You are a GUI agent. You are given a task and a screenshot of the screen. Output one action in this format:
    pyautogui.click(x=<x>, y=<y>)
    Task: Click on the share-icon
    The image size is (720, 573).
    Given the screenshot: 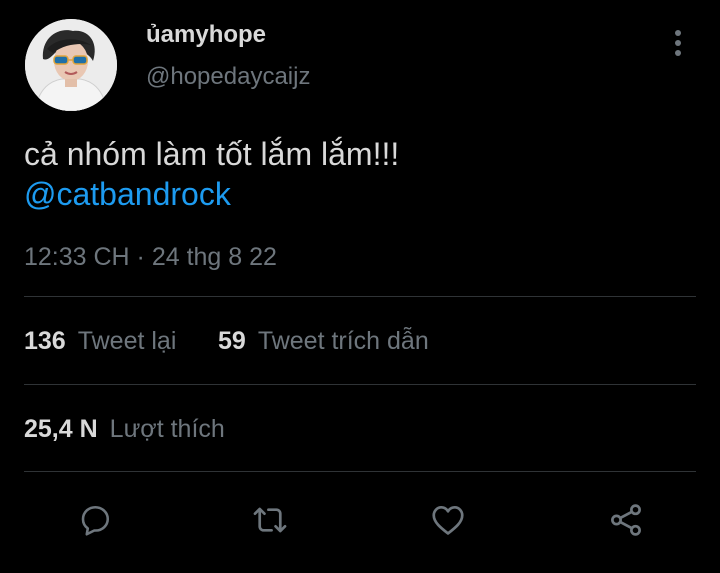 What is the action you would take?
    pyautogui.click(x=626, y=520)
    